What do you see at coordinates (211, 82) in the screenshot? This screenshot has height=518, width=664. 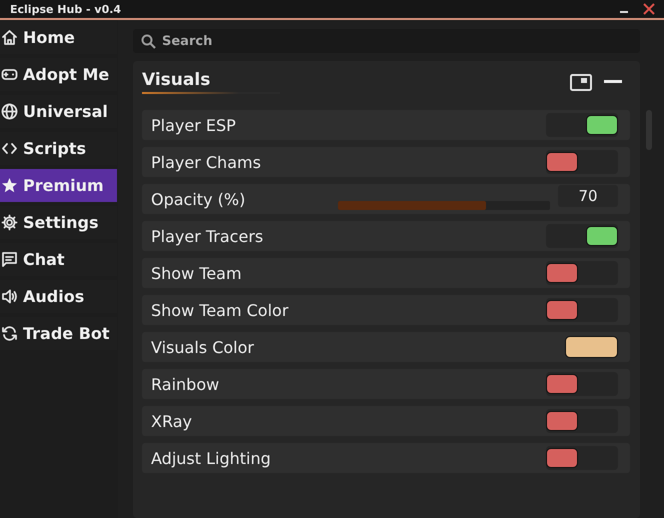 I see `section-title: Visuals` at bounding box center [211, 82].